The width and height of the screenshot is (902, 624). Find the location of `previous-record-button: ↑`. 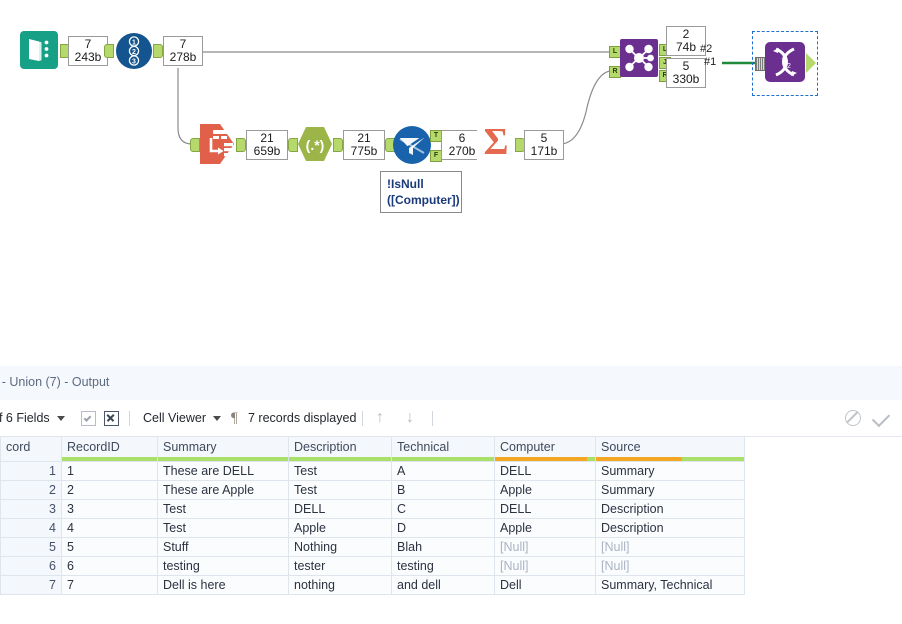

previous-record-button: ↑ is located at coordinates (380, 418).